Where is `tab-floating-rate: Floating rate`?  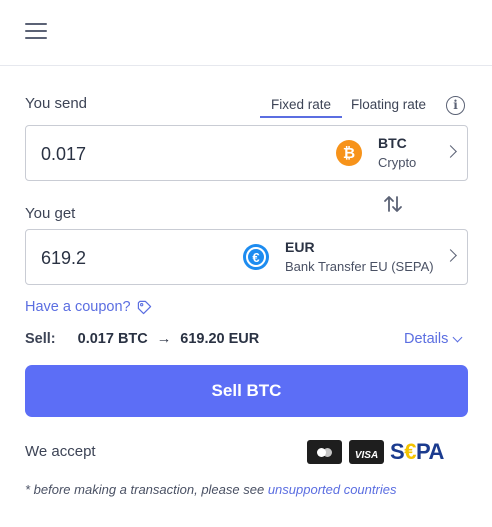 tab-floating-rate: Floating rate is located at coordinates (388, 106).